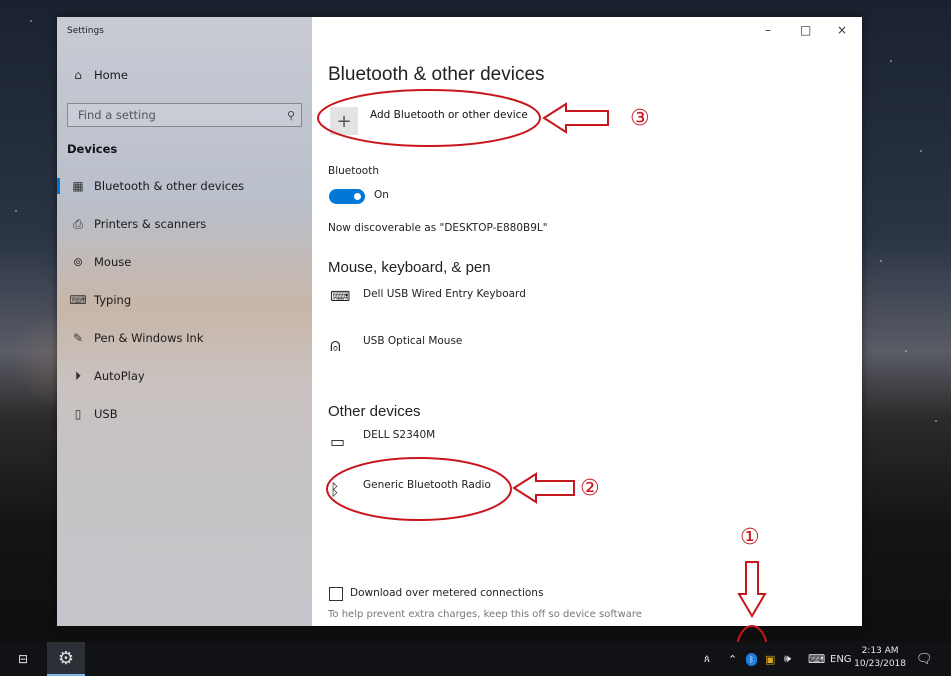 This screenshot has height=676, width=951. What do you see at coordinates (590, 488) in the screenshot?
I see `annotation-number-2: ②` at bounding box center [590, 488].